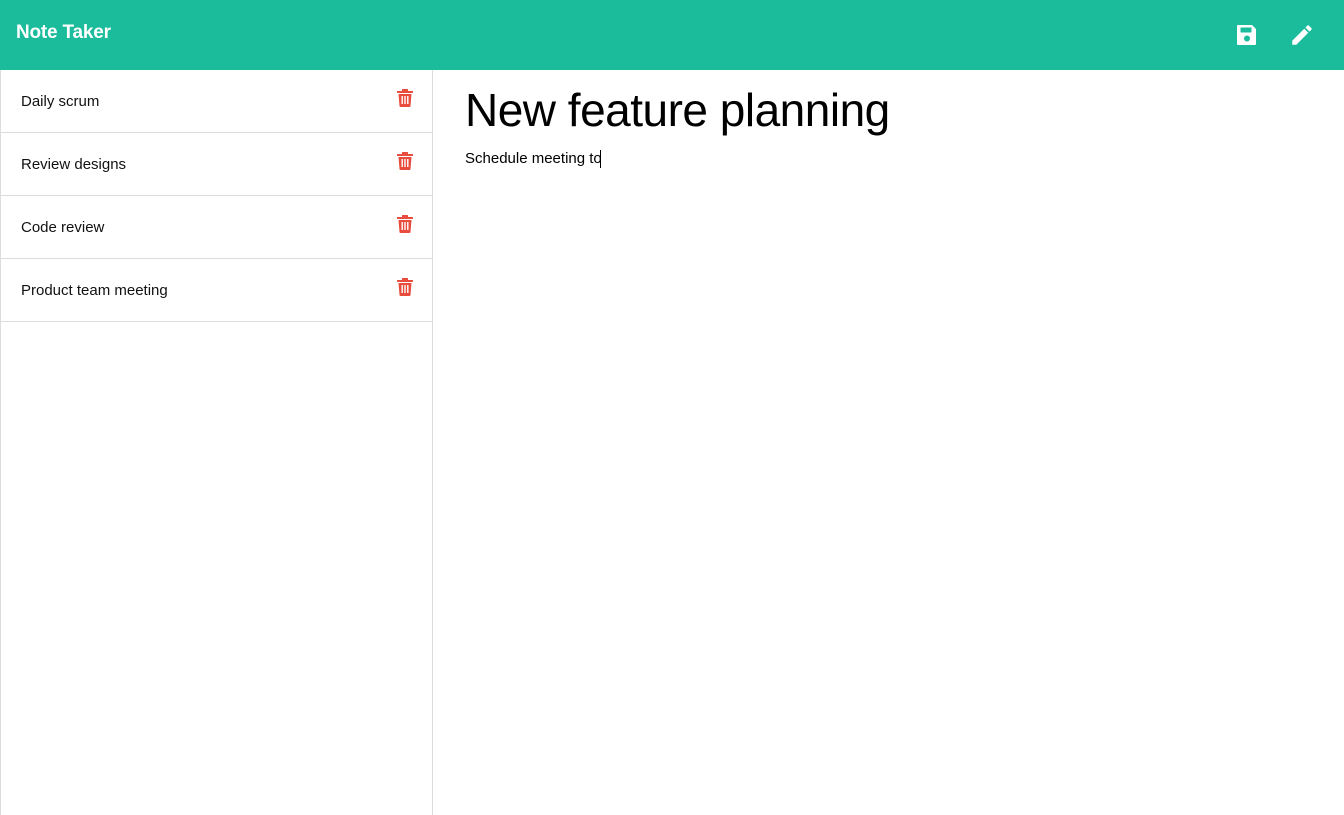 Image resolution: width=1344 pixels, height=815 pixels. What do you see at coordinates (216, 227) in the screenshot?
I see `note-list-item: Code review` at bounding box center [216, 227].